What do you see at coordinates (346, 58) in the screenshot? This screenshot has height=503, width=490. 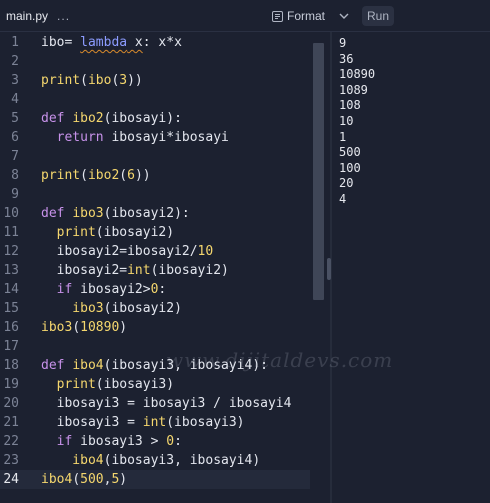 I see `console-line: 36` at bounding box center [346, 58].